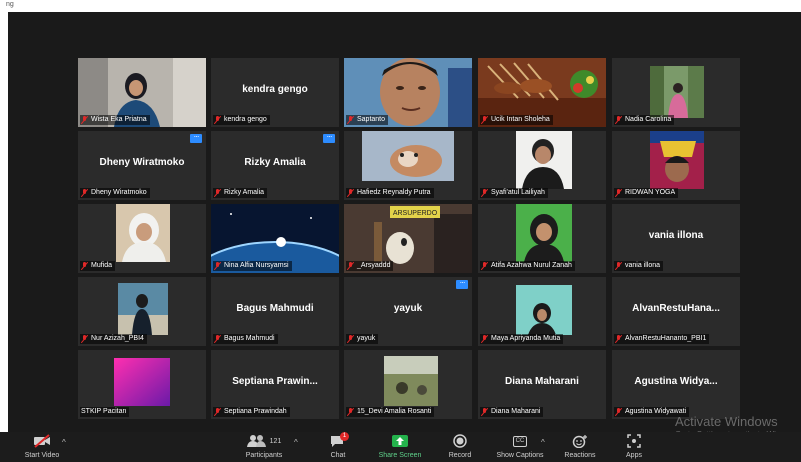  I want to click on captions-options-caret-icon: ^, so click(543, 442).